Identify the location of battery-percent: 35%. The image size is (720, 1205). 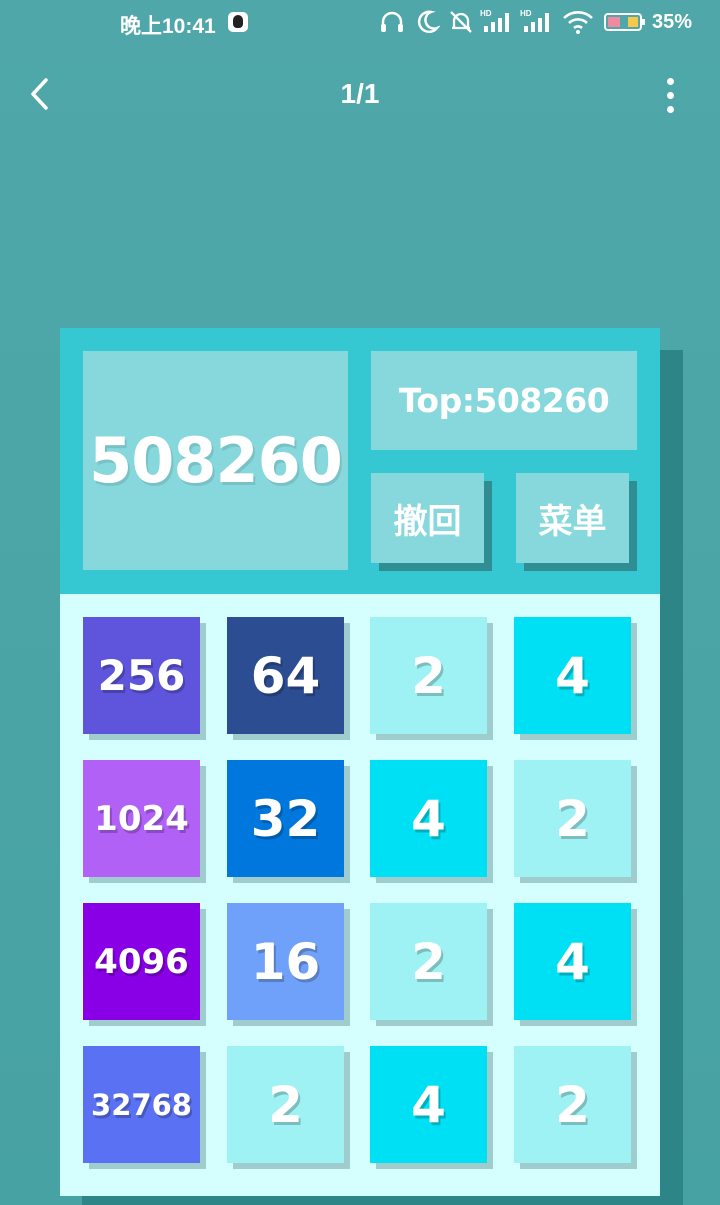
(672, 22).